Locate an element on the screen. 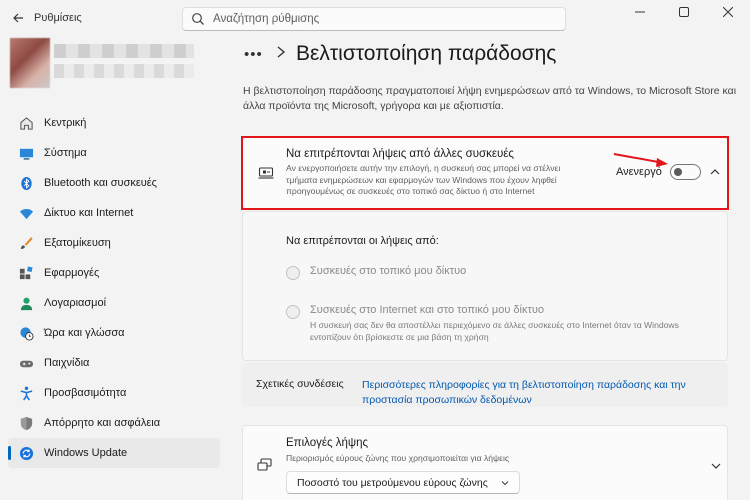 The width and height of the screenshot is (750, 500). account-name-blurred is located at coordinates (124, 51).